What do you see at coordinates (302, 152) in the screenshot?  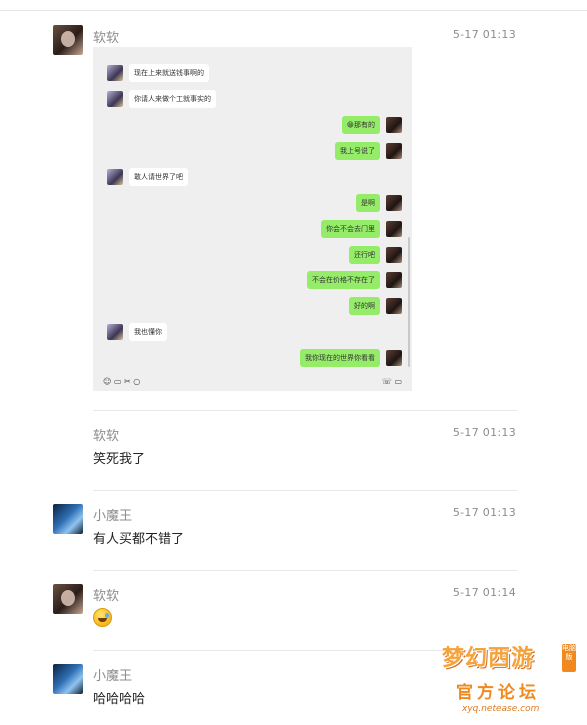 I see `list-item: 我上号说了` at bounding box center [302, 152].